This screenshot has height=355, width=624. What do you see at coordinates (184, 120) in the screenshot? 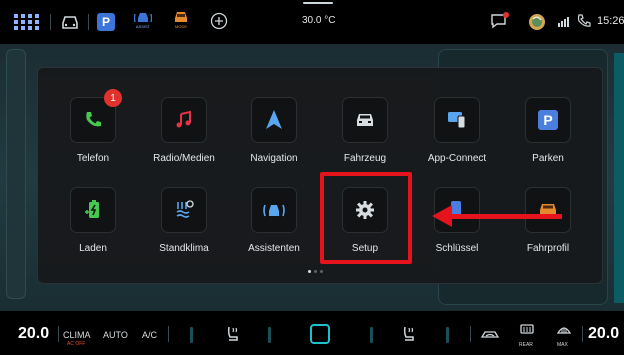
I see `music-note-icon` at bounding box center [184, 120].